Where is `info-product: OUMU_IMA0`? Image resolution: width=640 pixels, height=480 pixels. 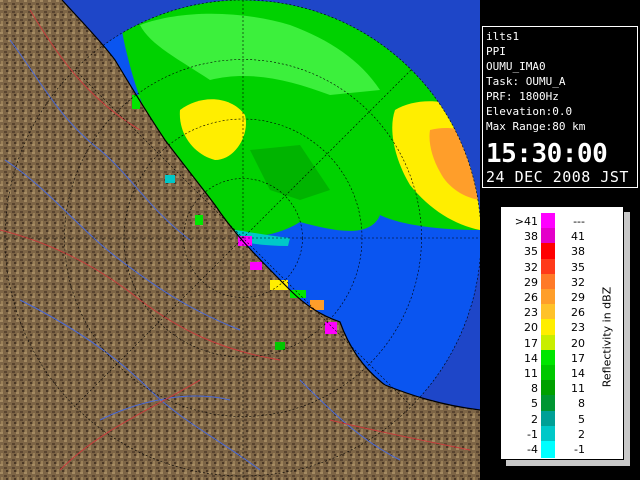 info-product: OUMU_IMA0 is located at coordinates (516, 66).